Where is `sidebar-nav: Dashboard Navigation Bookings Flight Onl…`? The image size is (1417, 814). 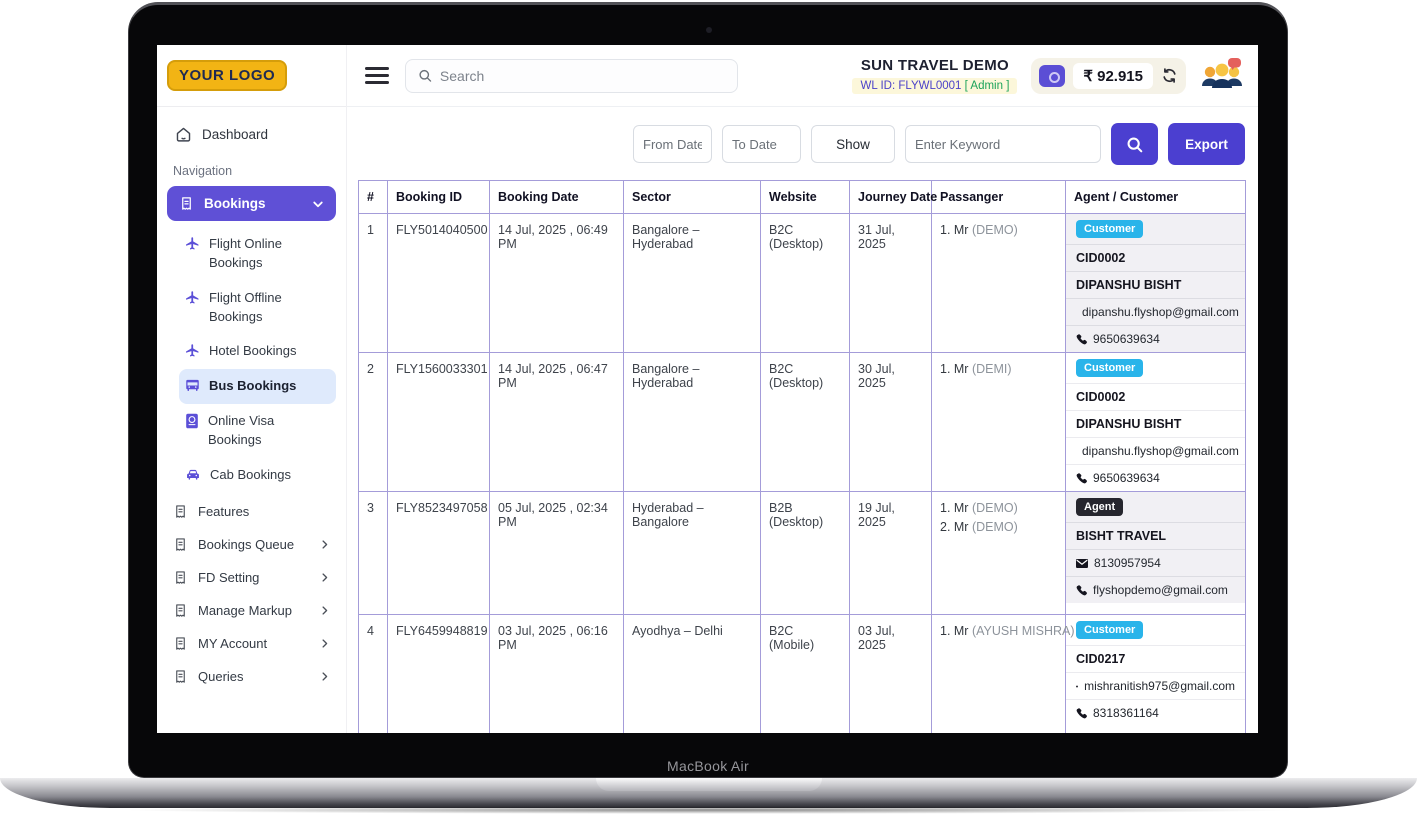 sidebar-nav: Dashboard Navigation Bookings Flight Onl… is located at coordinates (251, 400).